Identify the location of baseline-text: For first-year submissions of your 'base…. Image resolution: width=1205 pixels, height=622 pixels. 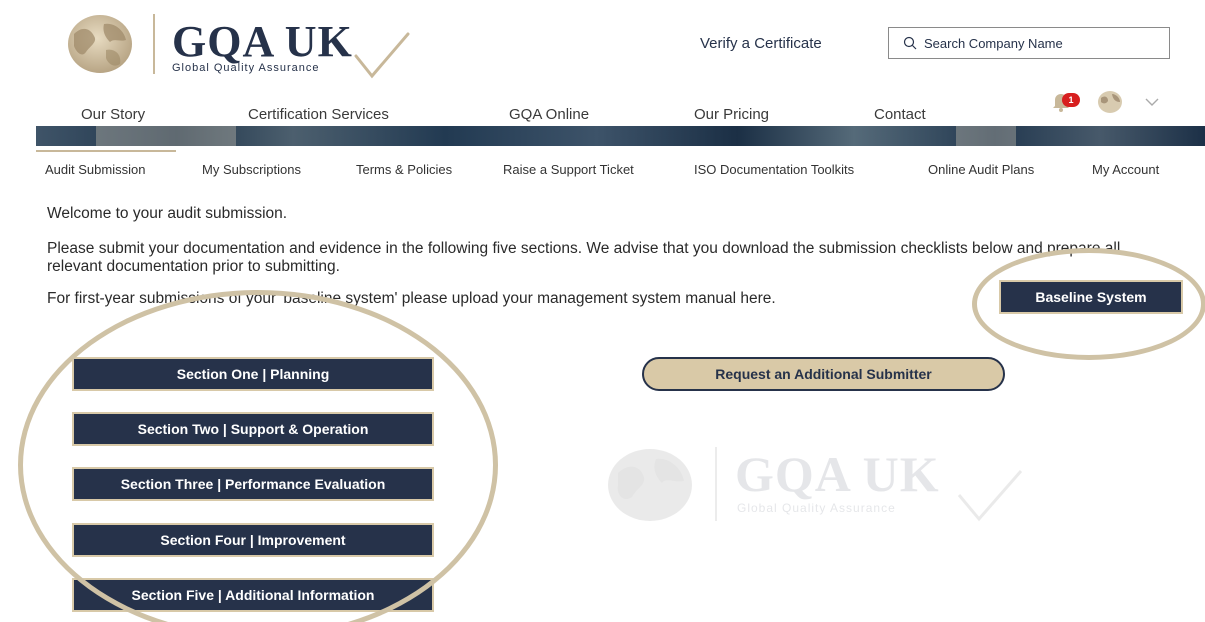
(411, 298).